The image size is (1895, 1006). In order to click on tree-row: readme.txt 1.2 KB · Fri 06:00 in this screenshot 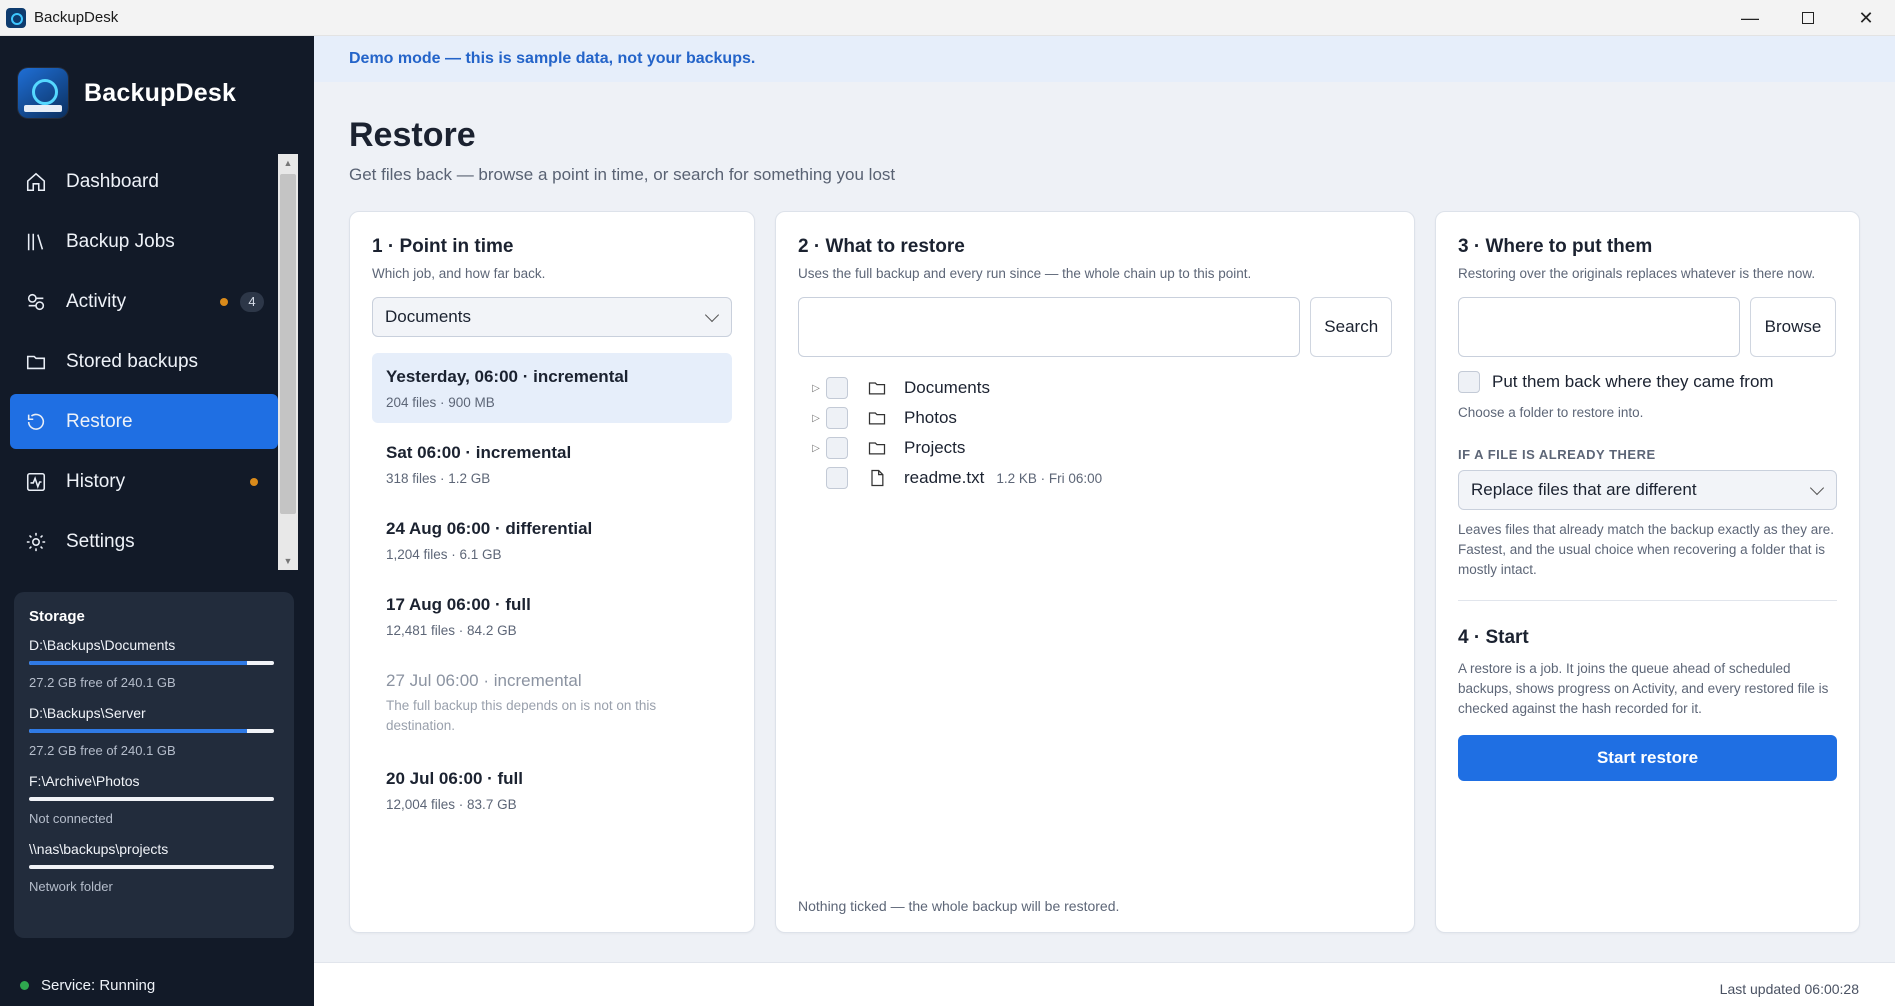, I will do `click(1095, 478)`.